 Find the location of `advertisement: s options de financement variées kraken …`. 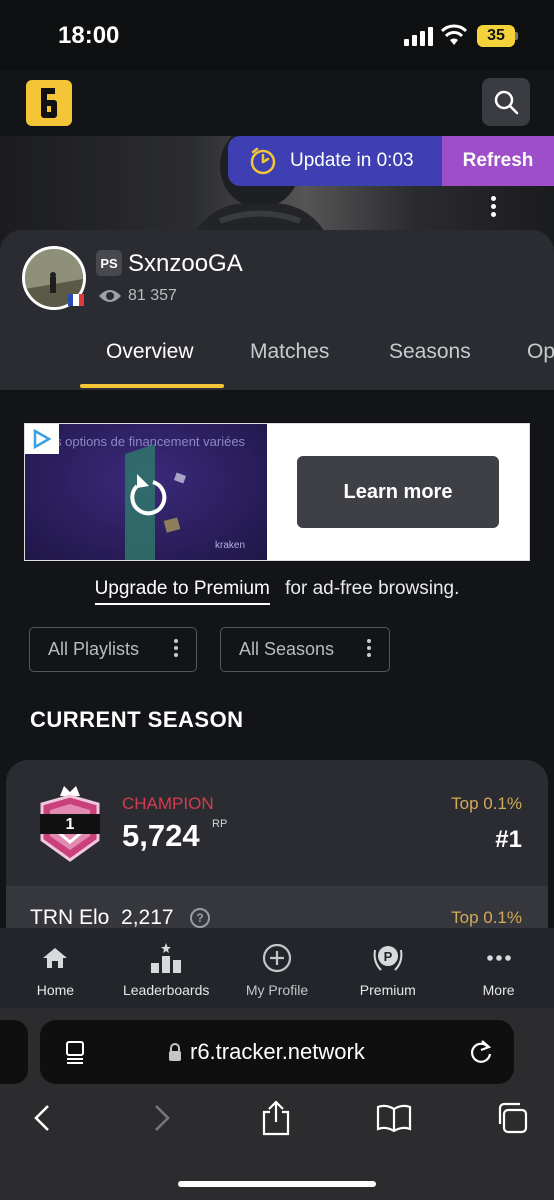

advertisement: s options de financement variées kraken … is located at coordinates (277, 492).